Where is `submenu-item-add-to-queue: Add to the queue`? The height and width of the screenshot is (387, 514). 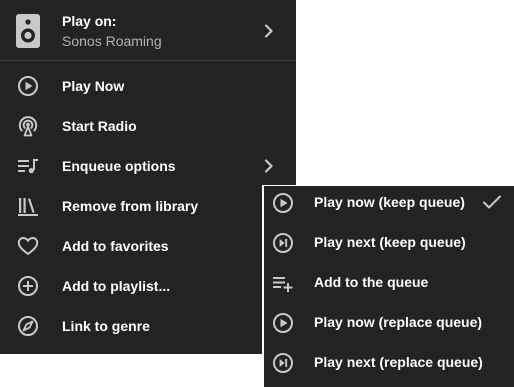 submenu-item-add-to-queue: Add to the queue is located at coordinates (389, 286).